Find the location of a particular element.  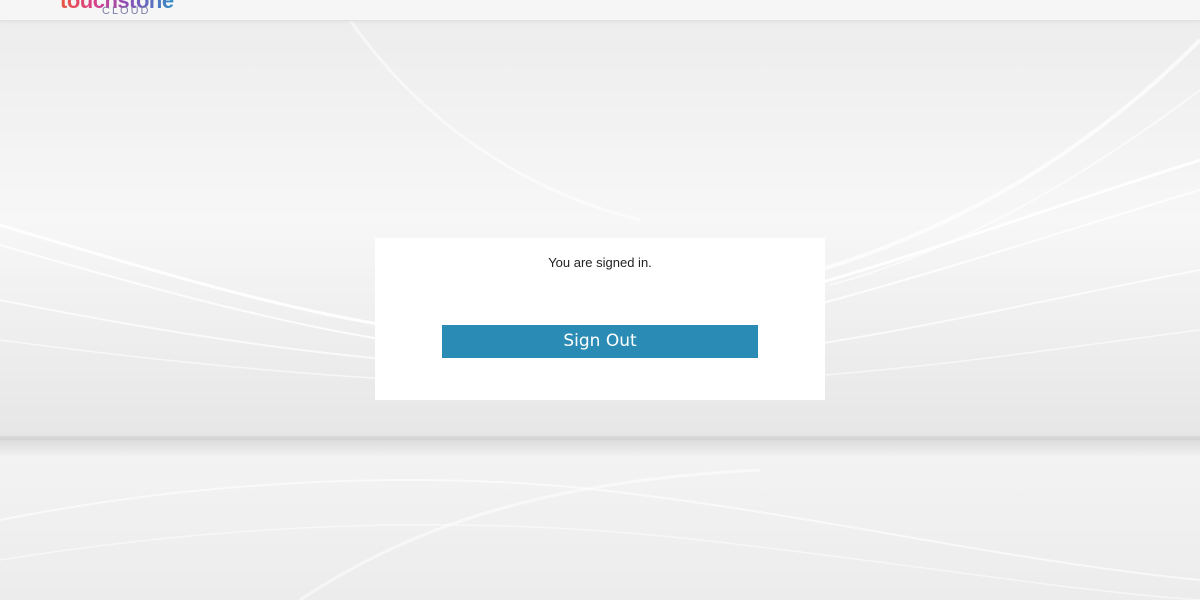

sign-out-button: Sign Out is located at coordinates (600, 341).